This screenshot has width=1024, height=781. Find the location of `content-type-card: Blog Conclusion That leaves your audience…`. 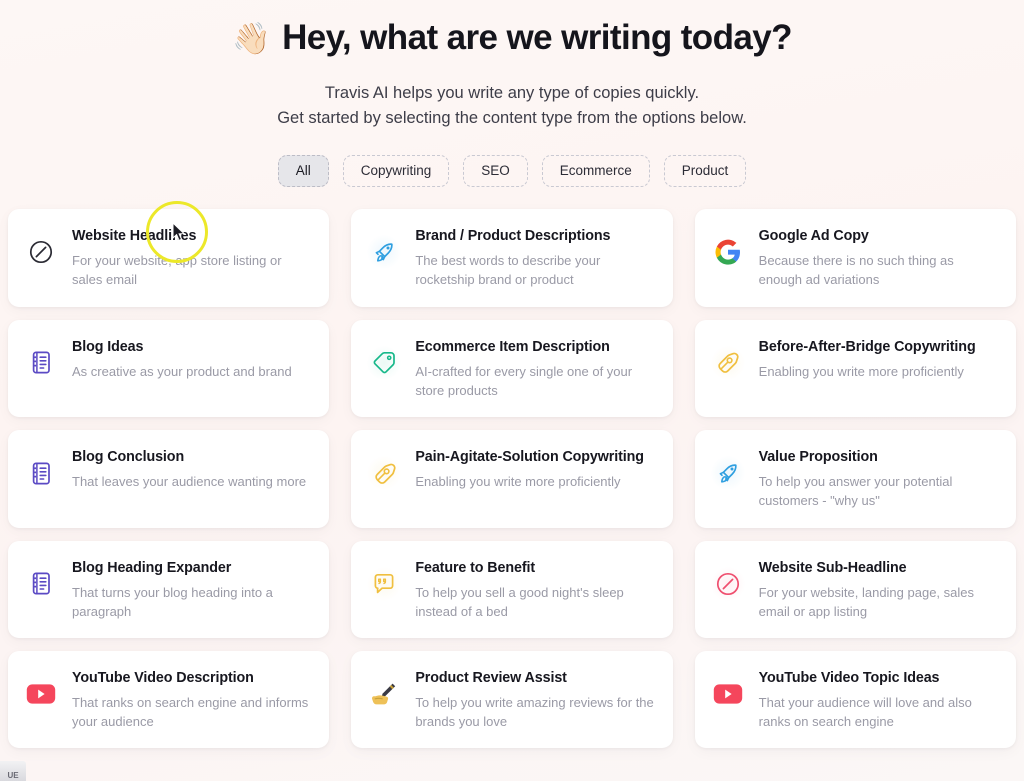

content-type-card: Blog Conclusion That leaves your audience… is located at coordinates (169, 479).